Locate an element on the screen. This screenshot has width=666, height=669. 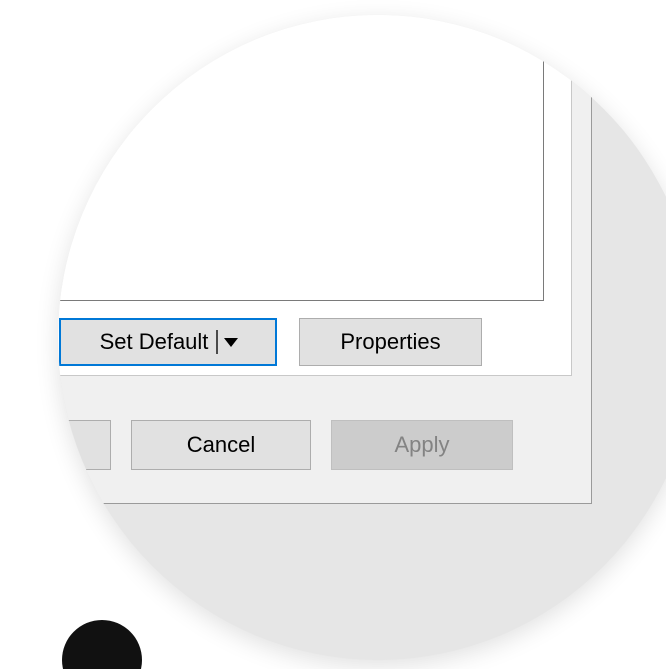
cancel-button: Cancel is located at coordinates (221, 445).